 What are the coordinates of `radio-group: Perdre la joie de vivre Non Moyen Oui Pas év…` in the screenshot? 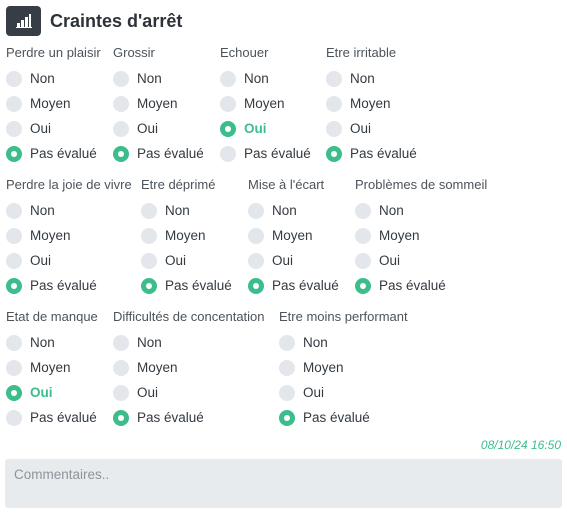 It's located at (69, 235).